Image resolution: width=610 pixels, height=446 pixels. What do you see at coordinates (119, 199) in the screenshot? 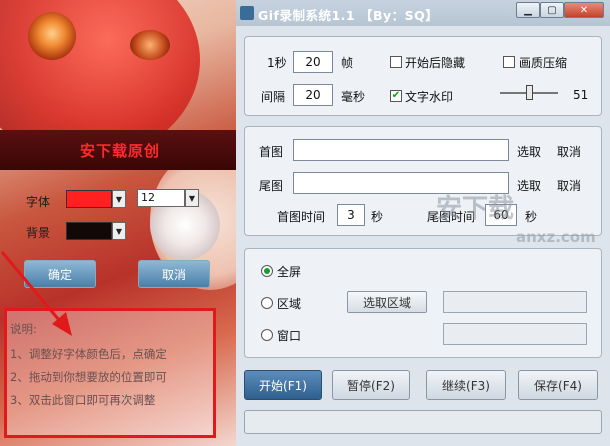
I see `font-color-dropdown-icon: ▼` at bounding box center [119, 199].